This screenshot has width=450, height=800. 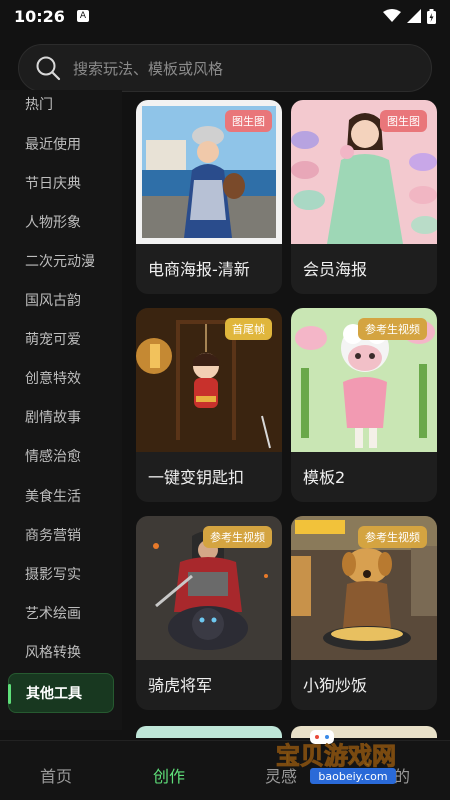 What do you see at coordinates (56, 775) in the screenshot?
I see `nav-home: 首页` at bounding box center [56, 775].